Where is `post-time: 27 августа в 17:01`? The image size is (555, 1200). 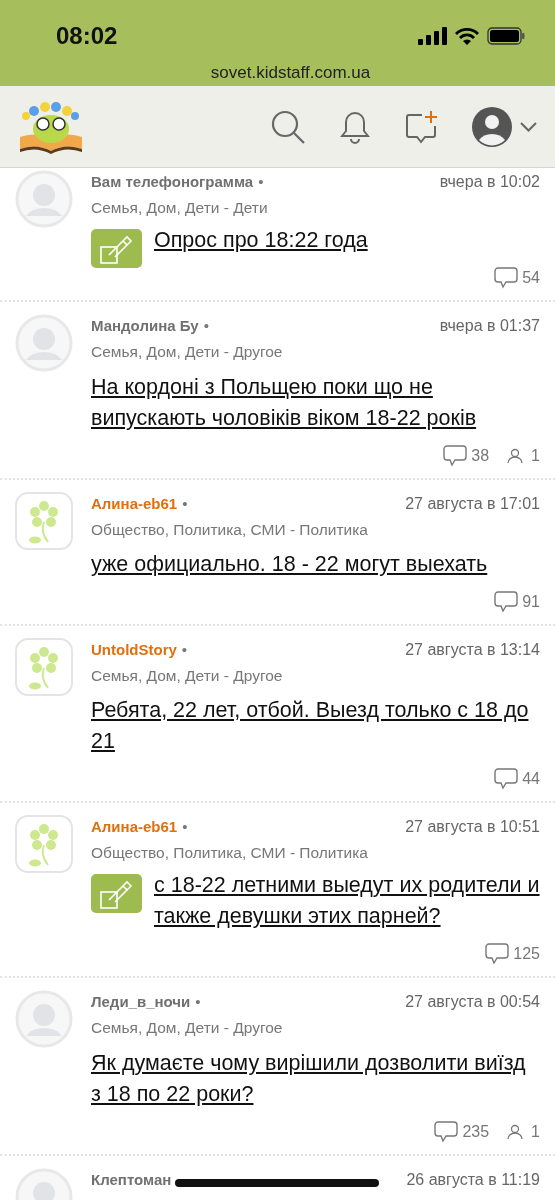 post-time: 27 августа в 17:01 is located at coordinates (472, 503).